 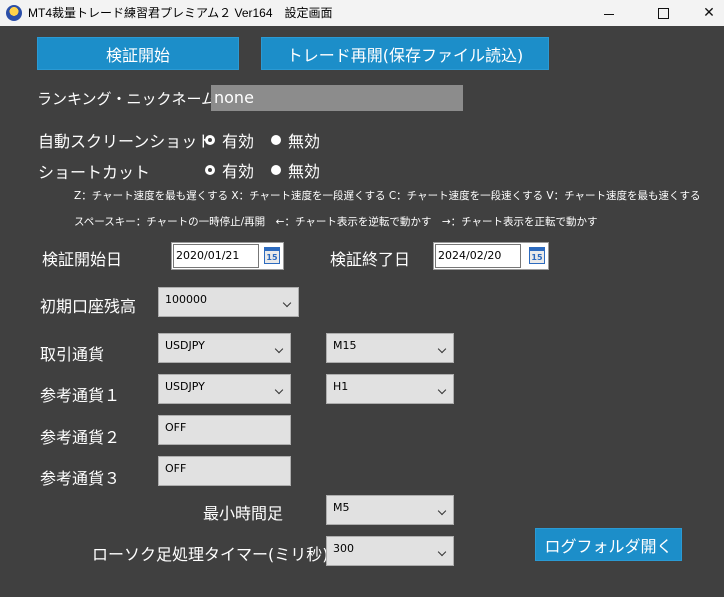 I want to click on ref-currency-2-label: 参考通貨２, so click(x=80, y=437).